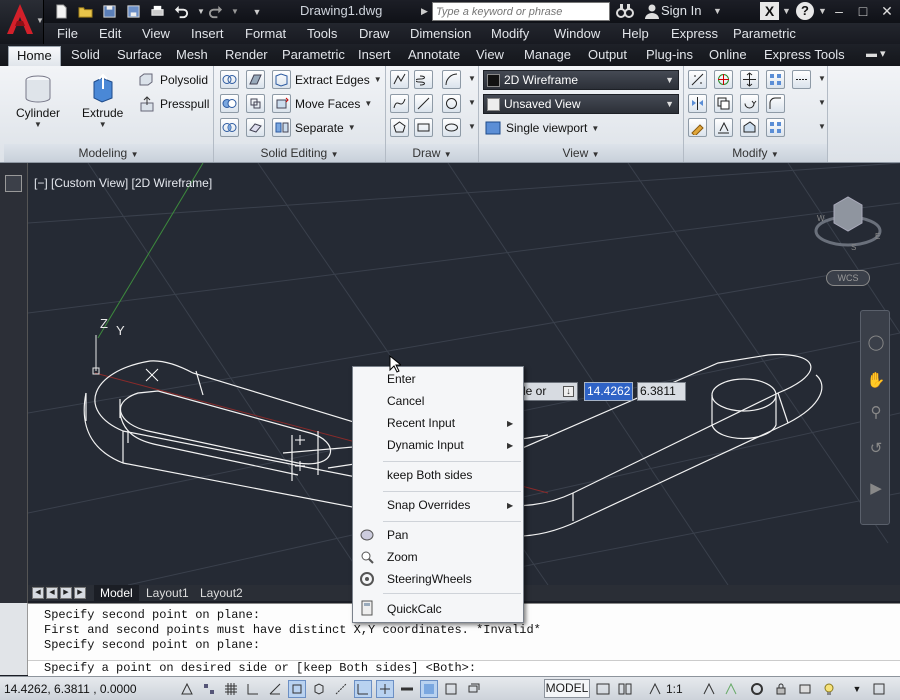 This screenshot has height=700, width=900. I want to click on menu-item-steeringwheels: SteeringWheels, so click(429, 579).